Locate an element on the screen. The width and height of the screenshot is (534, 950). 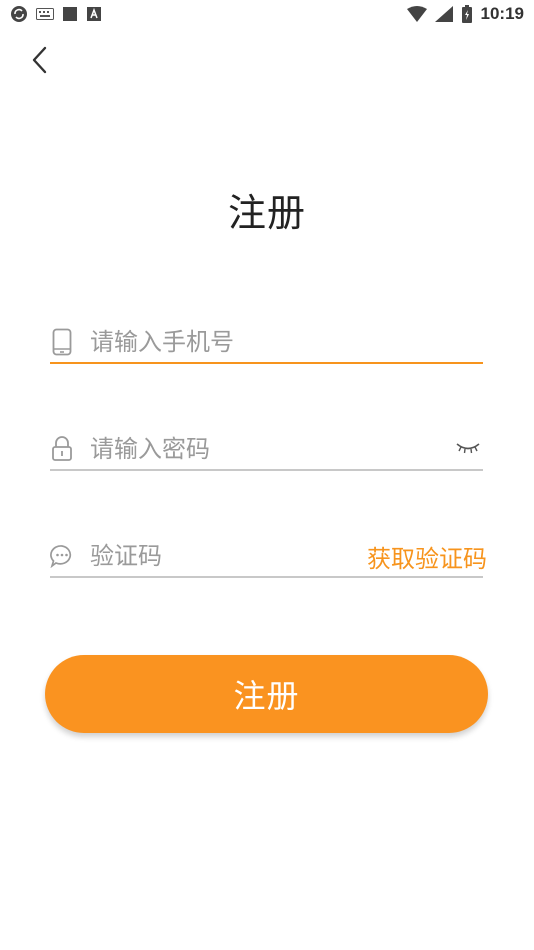
square-icon is located at coordinates (70, 14).